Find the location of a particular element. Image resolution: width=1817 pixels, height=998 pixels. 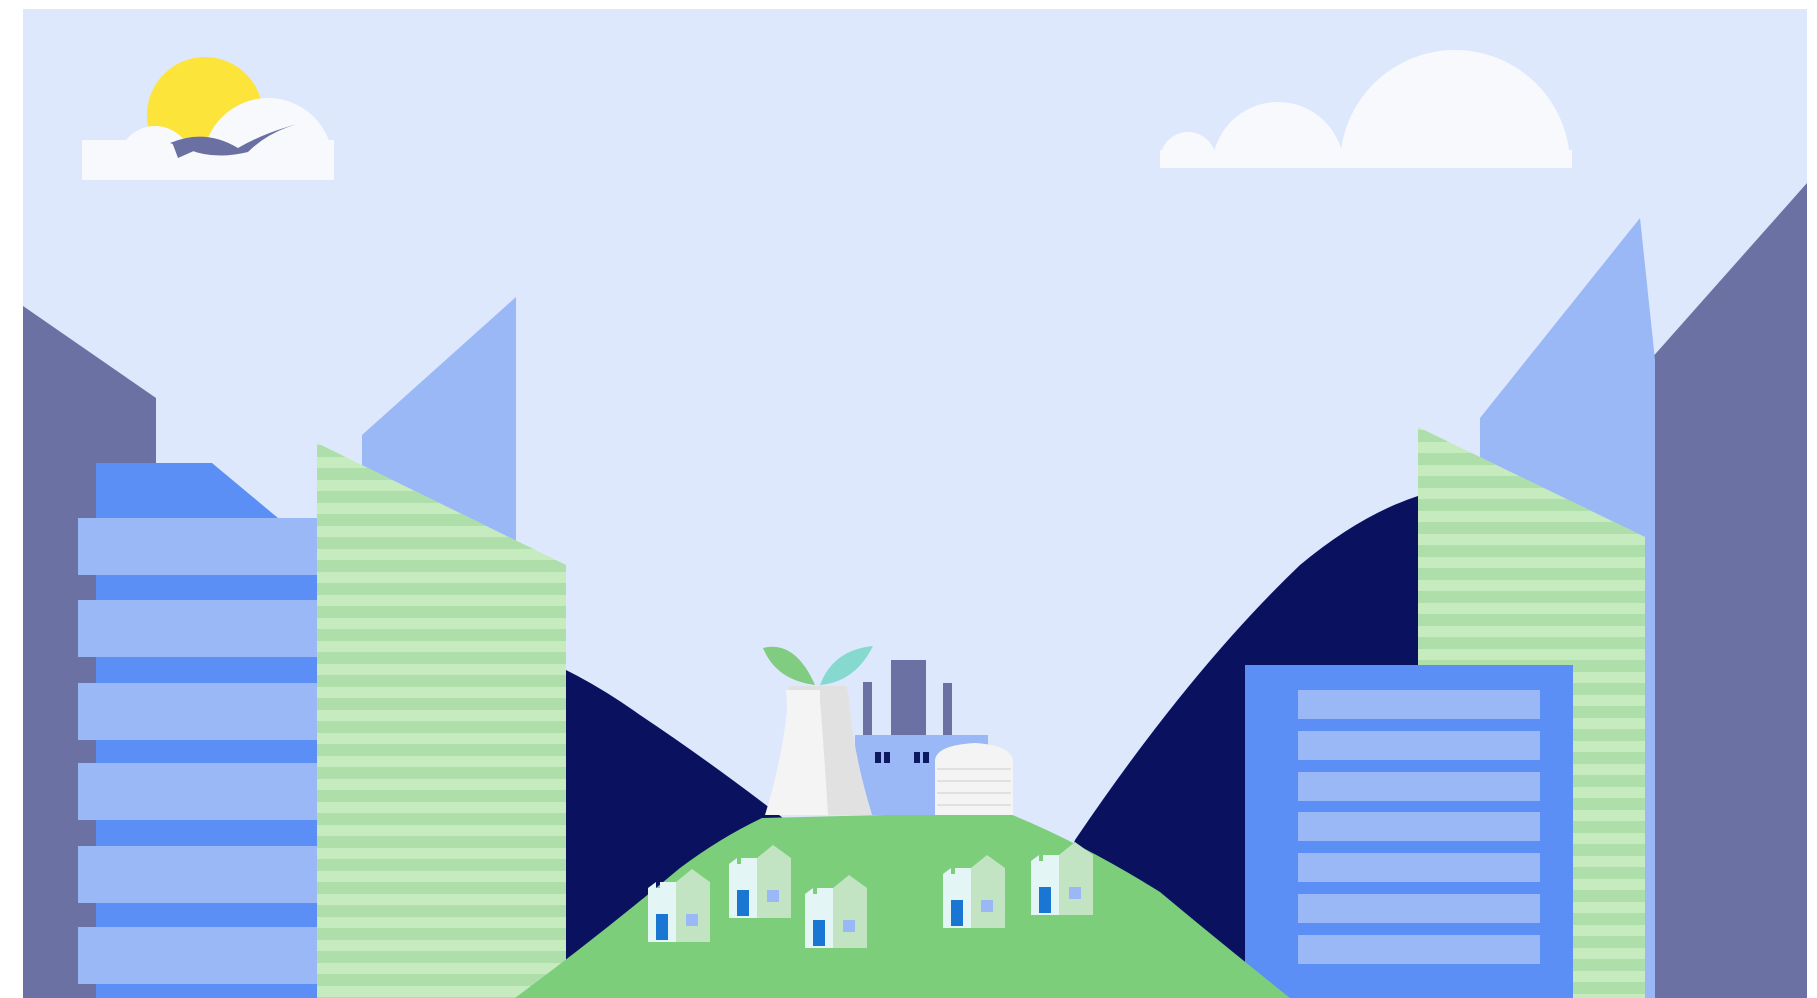

storage-tank is located at coordinates (974, 779).